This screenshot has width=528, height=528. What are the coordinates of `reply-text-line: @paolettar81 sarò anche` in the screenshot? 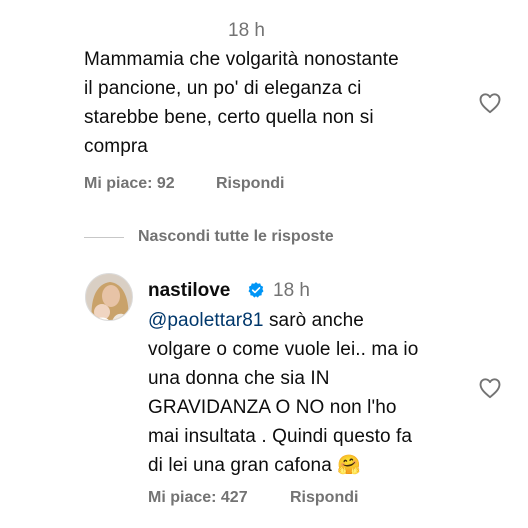 It's located at (313, 320).